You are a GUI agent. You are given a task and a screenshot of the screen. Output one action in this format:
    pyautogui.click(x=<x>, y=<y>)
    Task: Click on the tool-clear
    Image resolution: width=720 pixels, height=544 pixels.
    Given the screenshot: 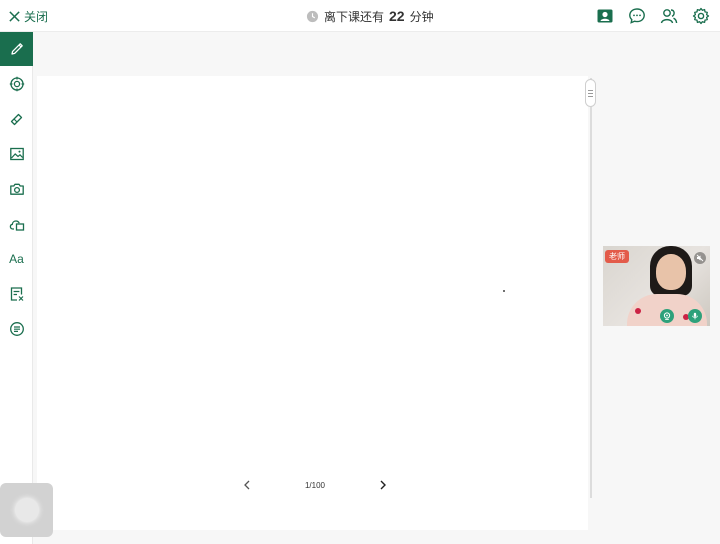 What is the action you would take?
    pyautogui.click(x=16, y=294)
    